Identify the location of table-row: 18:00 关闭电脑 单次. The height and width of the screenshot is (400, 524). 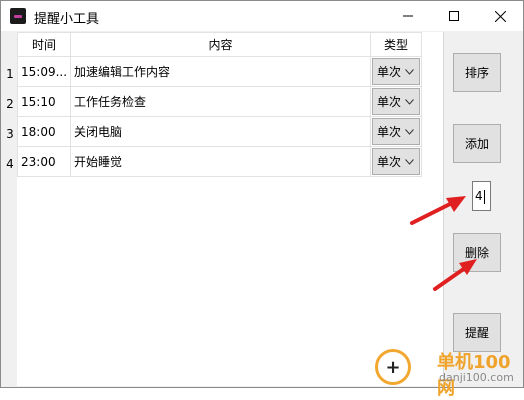
(219, 131).